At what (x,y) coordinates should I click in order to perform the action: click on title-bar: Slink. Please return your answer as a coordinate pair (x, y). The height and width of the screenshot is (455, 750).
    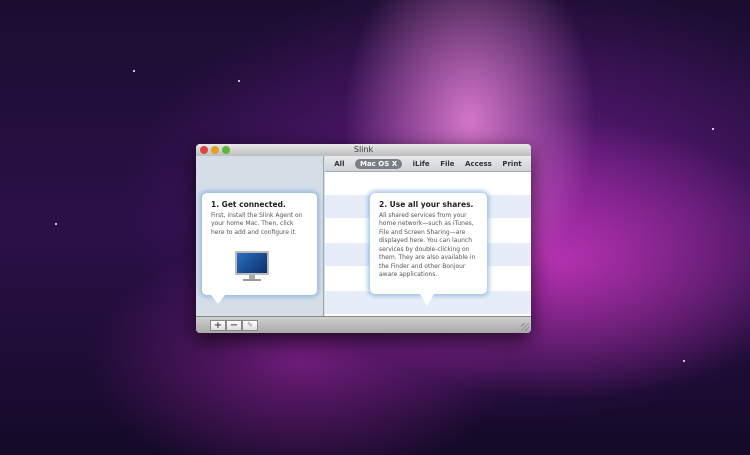
    Looking at the image, I should click on (363, 150).